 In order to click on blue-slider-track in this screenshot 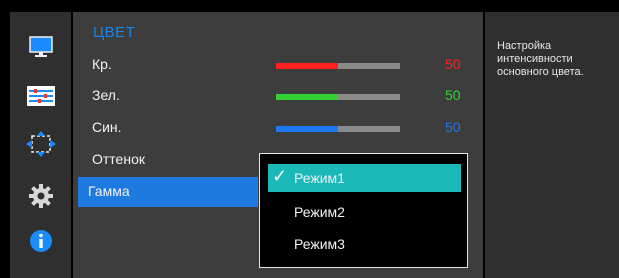, I will do `click(338, 129)`.